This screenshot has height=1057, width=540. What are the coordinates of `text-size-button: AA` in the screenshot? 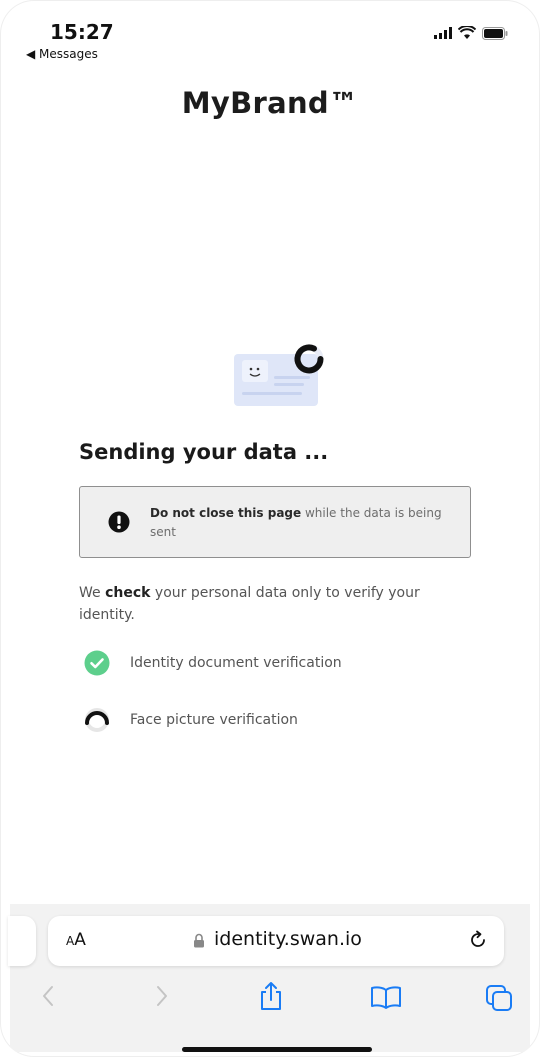 It's located at (76, 940).